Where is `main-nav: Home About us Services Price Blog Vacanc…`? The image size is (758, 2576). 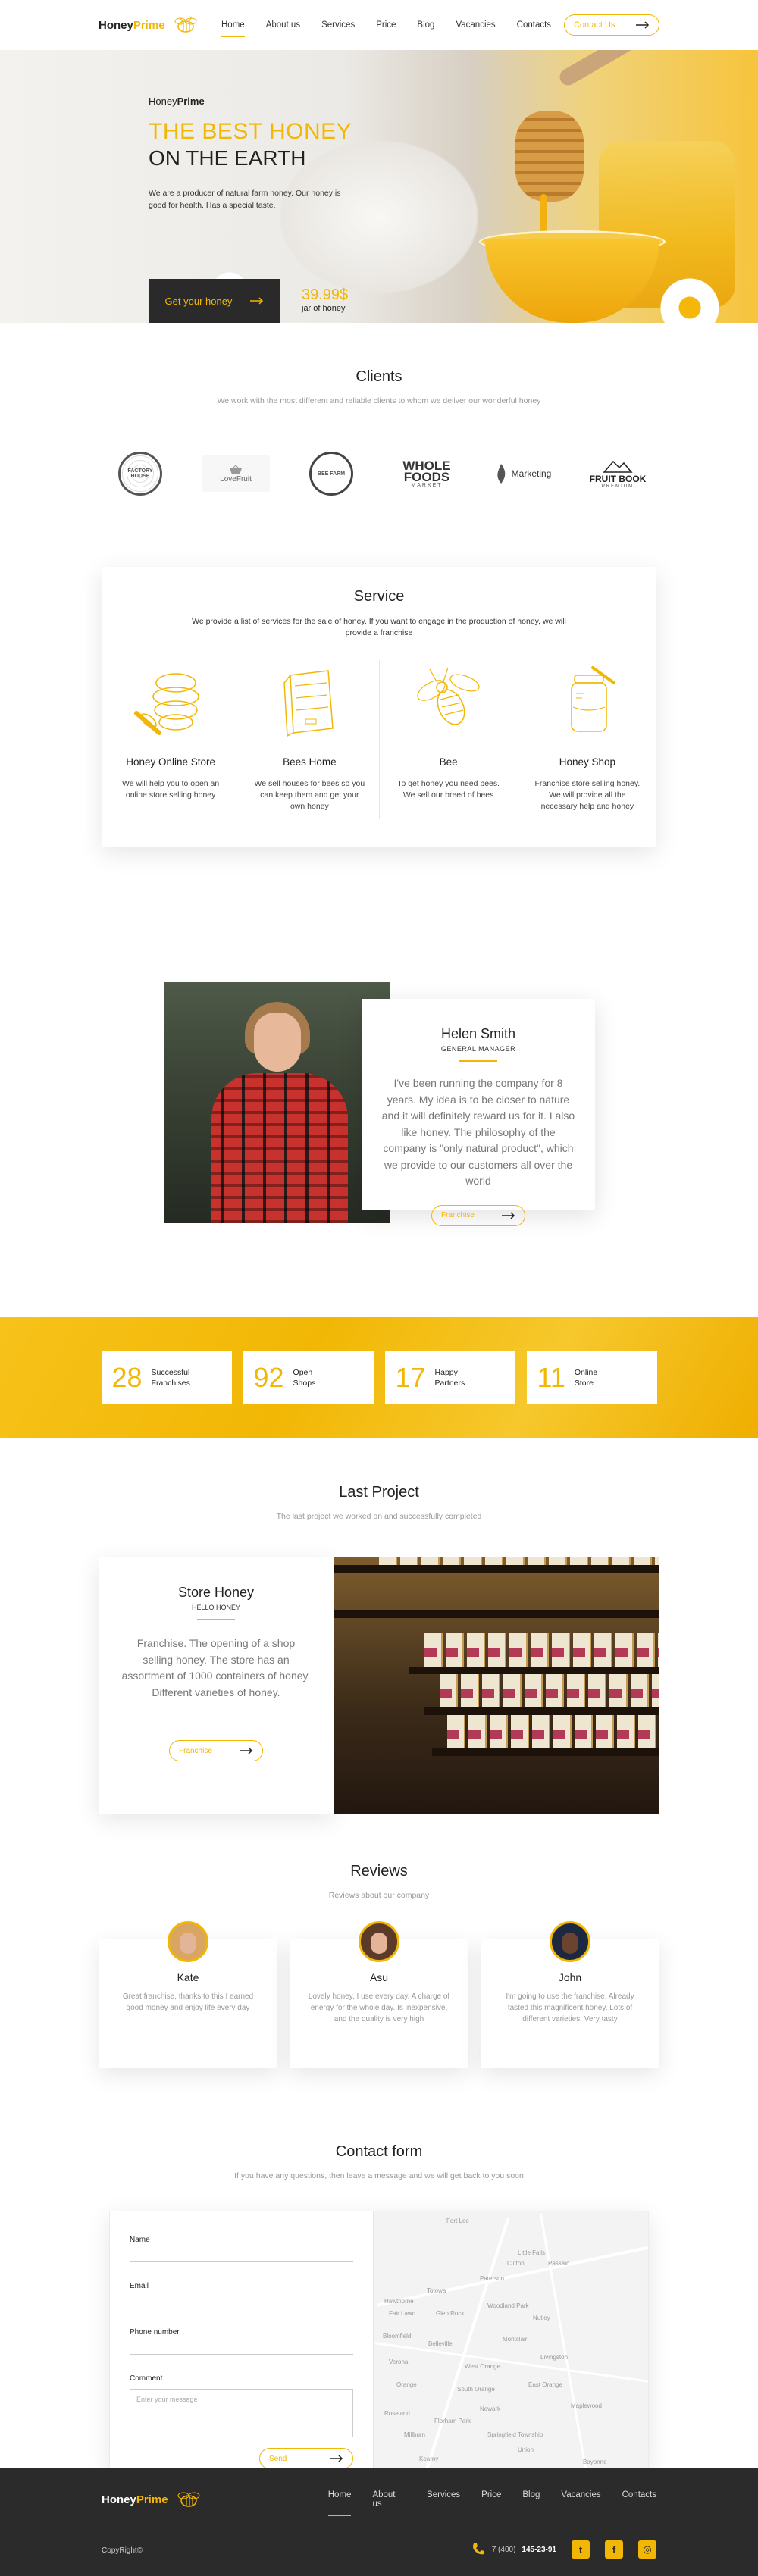
main-nav: Home About us Services Price Blog Vacanc… is located at coordinates (386, 27).